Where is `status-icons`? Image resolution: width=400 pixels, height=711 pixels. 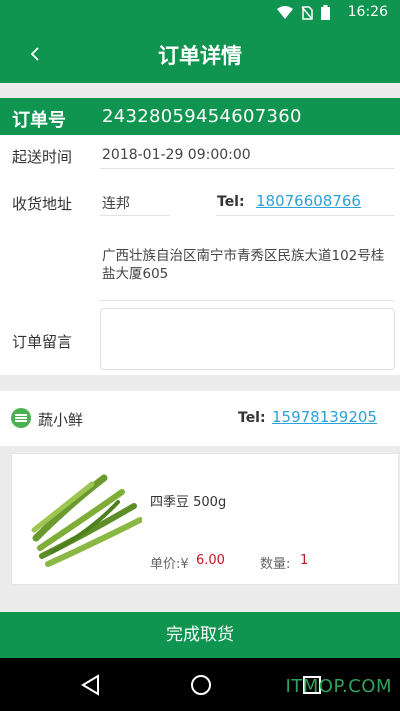 status-icons is located at coordinates (303, 12).